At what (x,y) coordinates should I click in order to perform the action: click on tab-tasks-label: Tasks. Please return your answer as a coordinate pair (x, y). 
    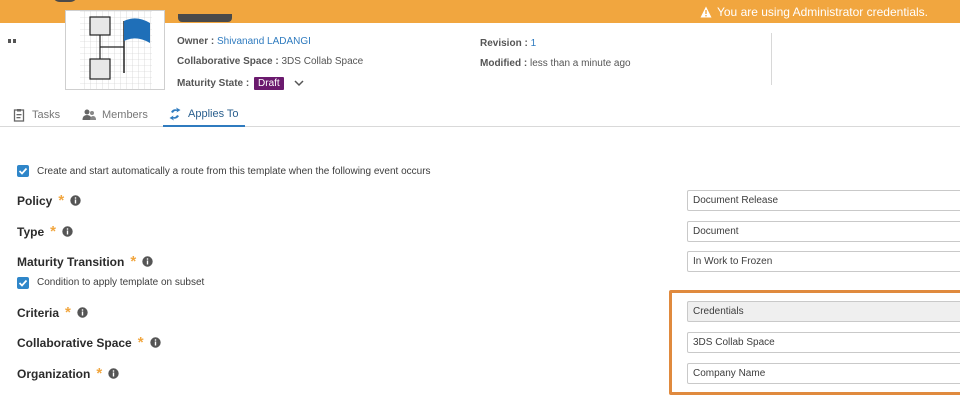
    Looking at the image, I should click on (46, 115).